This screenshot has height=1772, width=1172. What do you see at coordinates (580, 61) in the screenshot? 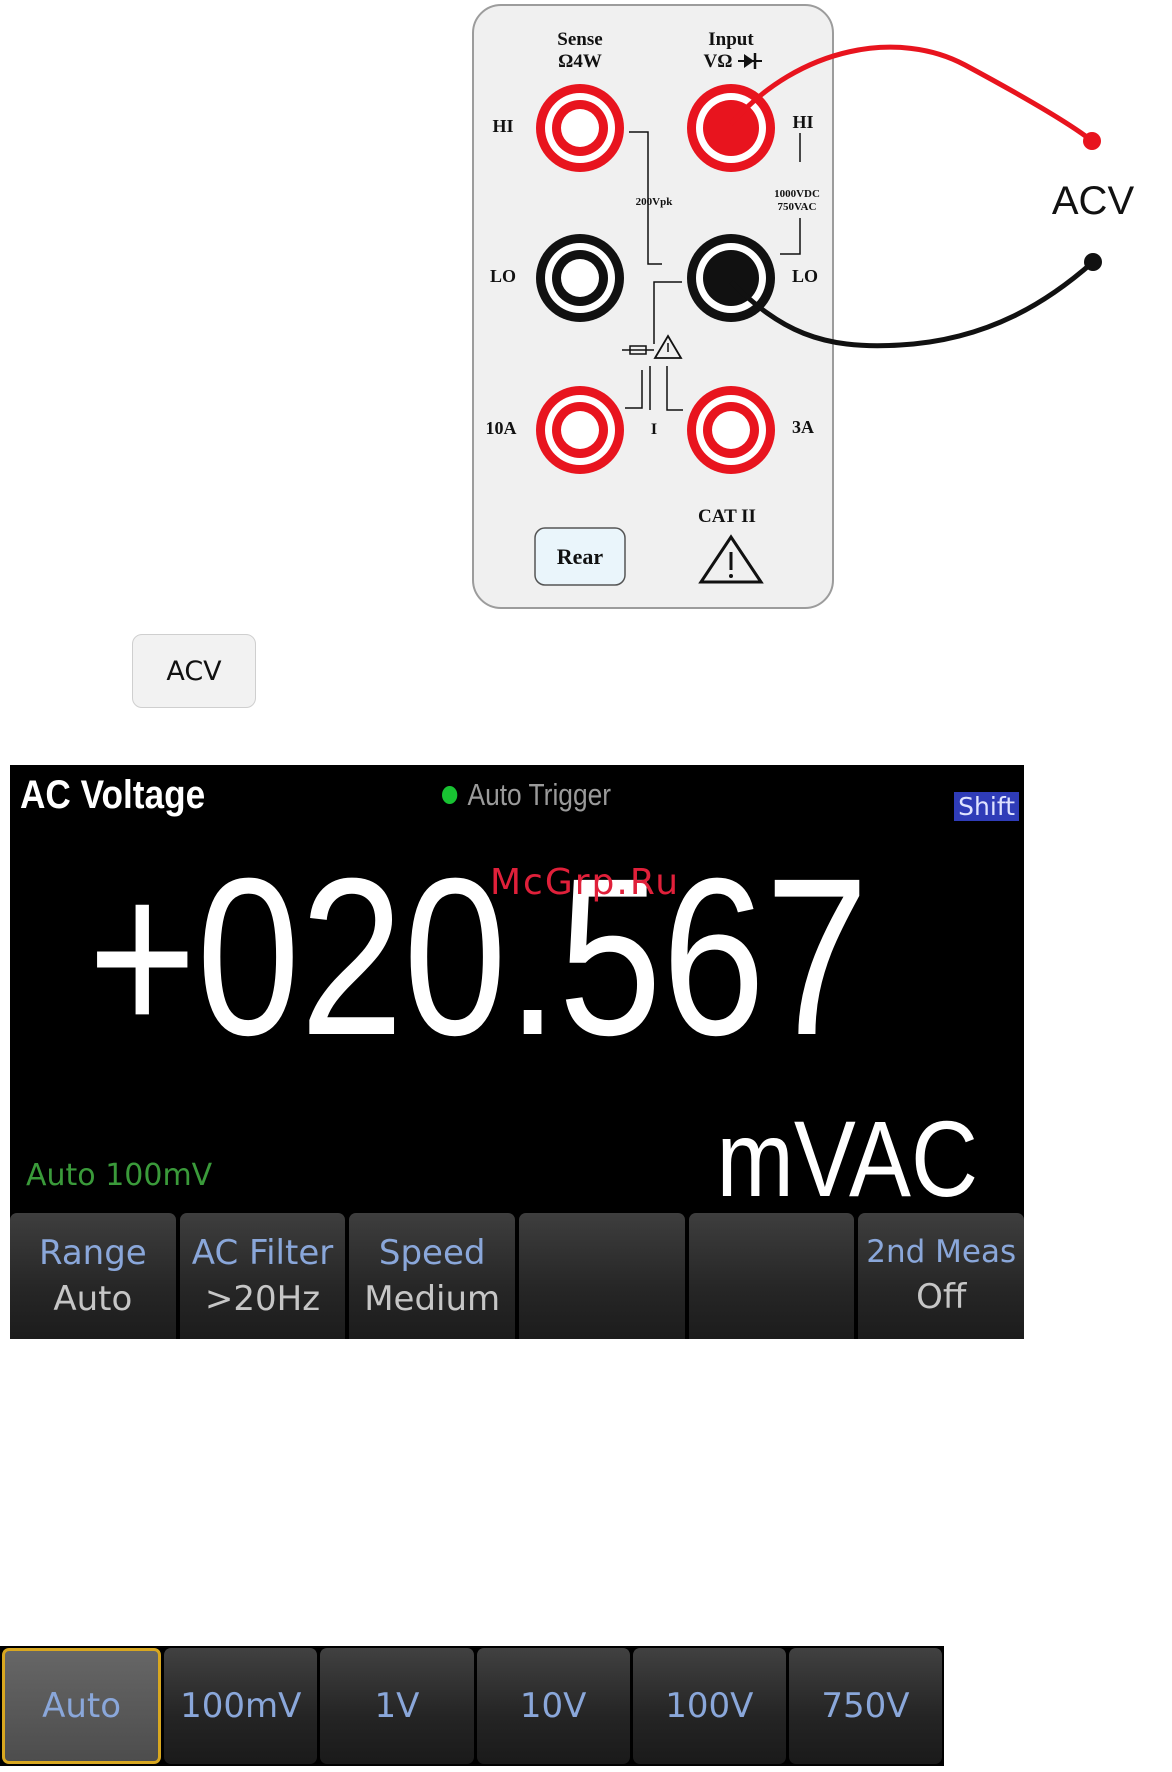
I see `sense-sublabel: Ω4W` at bounding box center [580, 61].